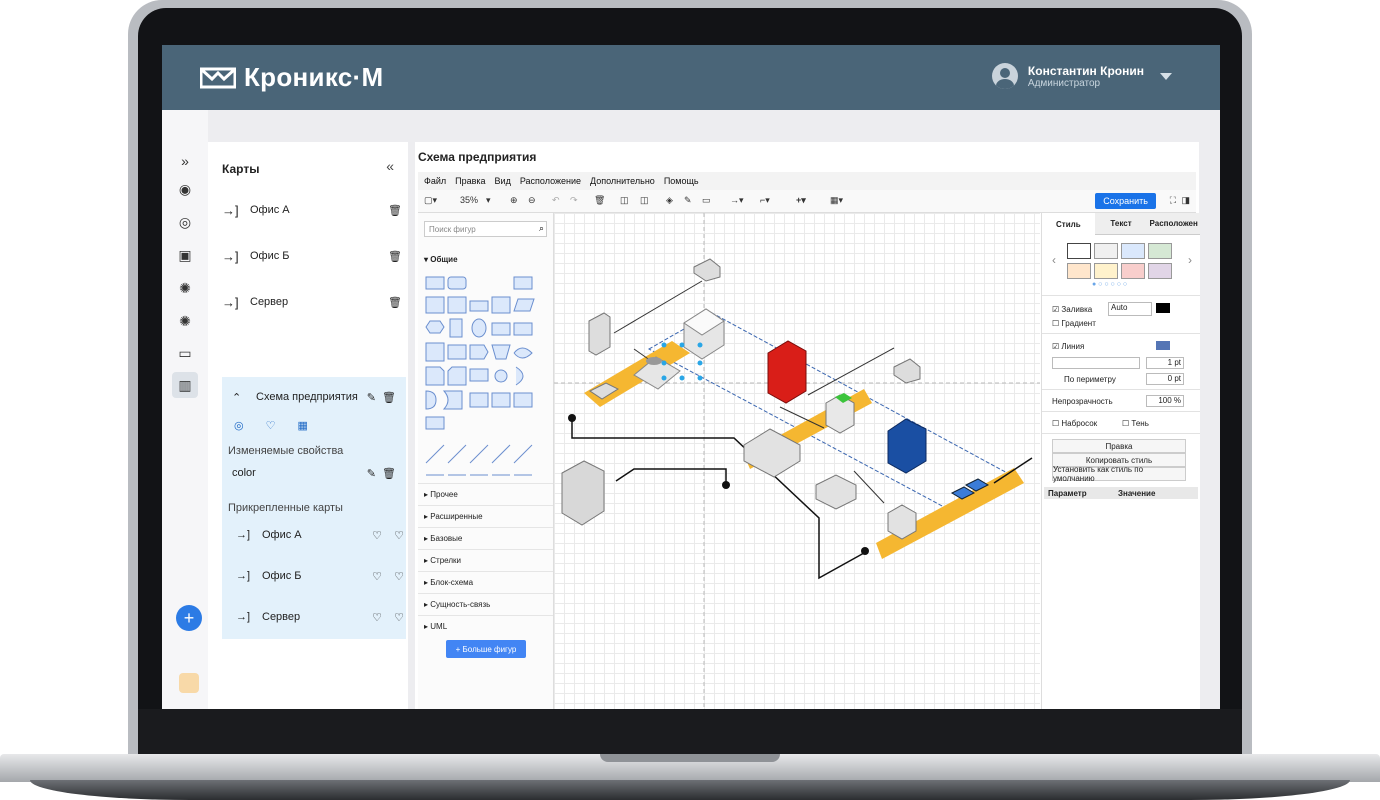 This screenshot has height=800, width=1380. What do you see at coordinates (185, 288) in the screenshot?
I see `gear-icon: ✺` at bounding box center [185, 288].